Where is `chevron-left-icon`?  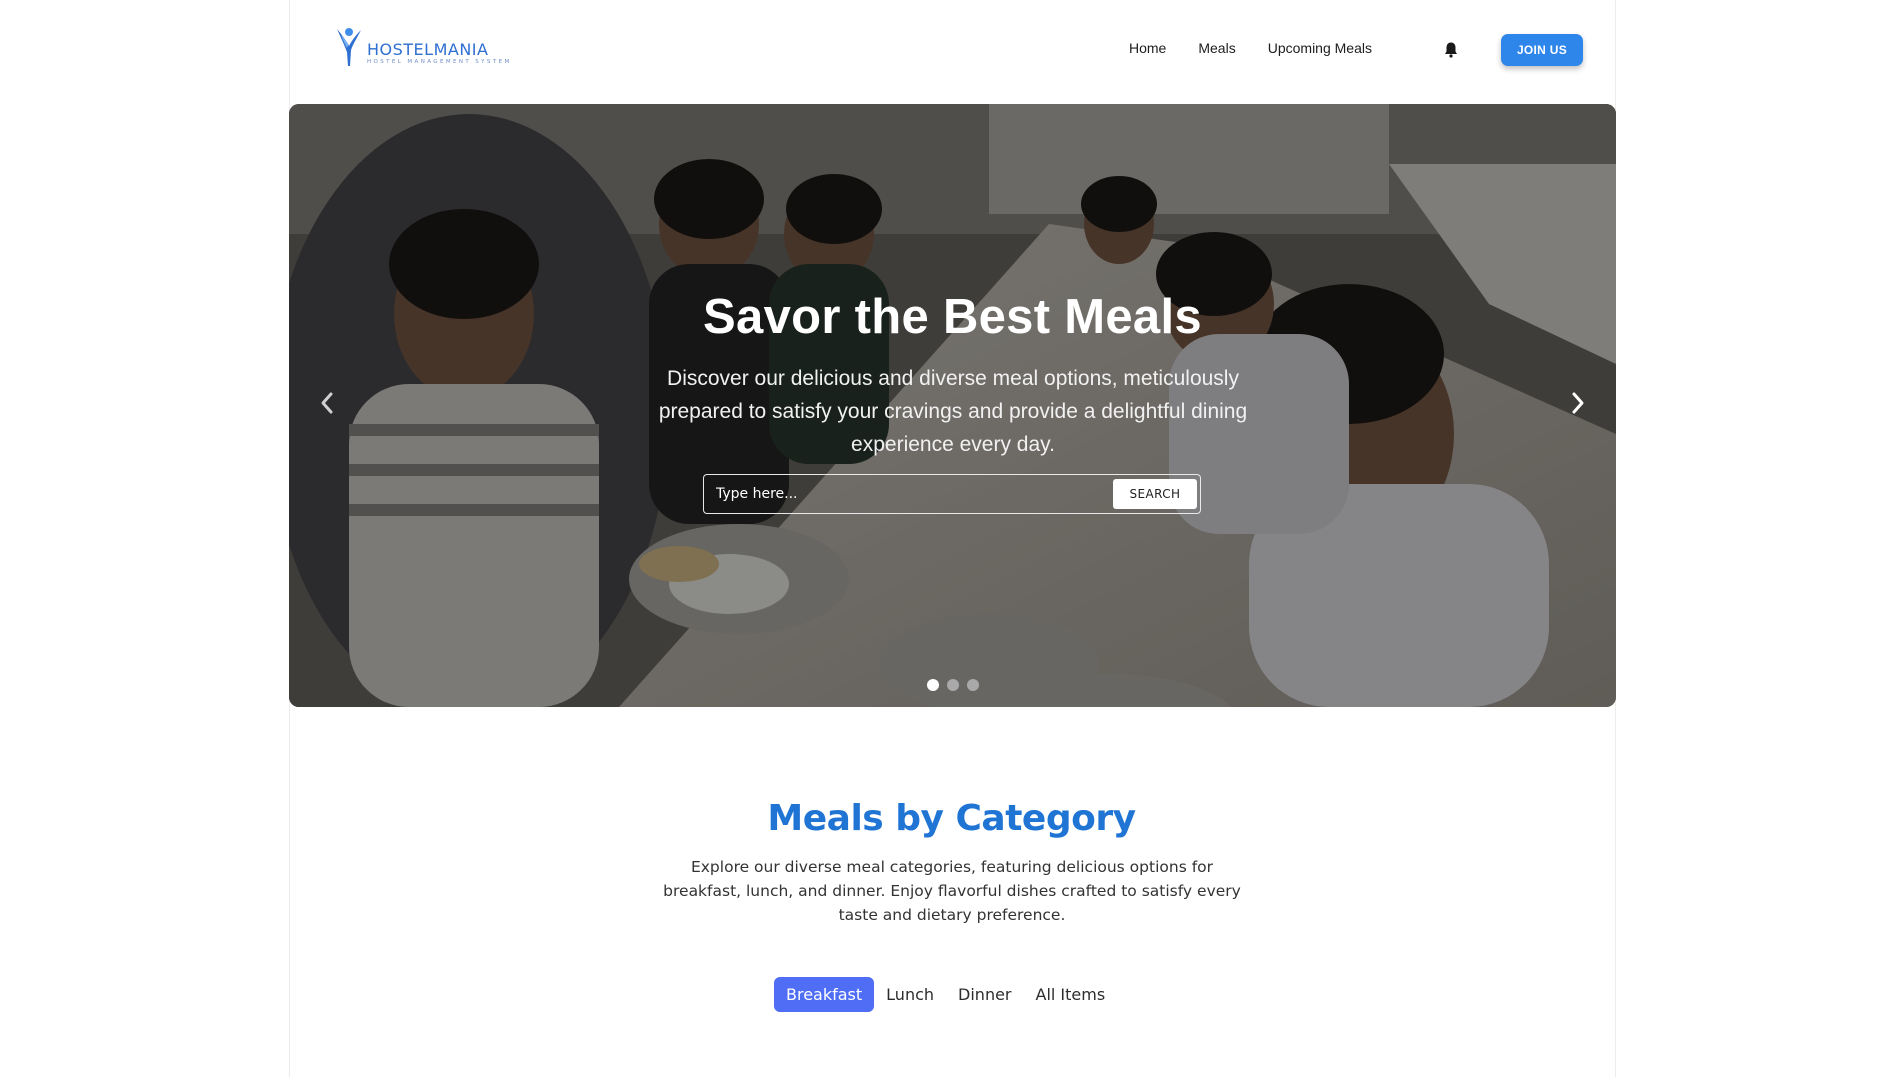 chevron-left-icon is located at coordinates (327, 403).